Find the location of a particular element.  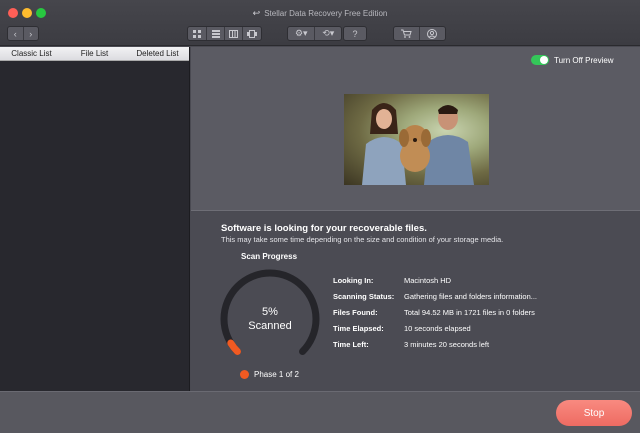

list-view-icon is located at coordinates (215, 33).